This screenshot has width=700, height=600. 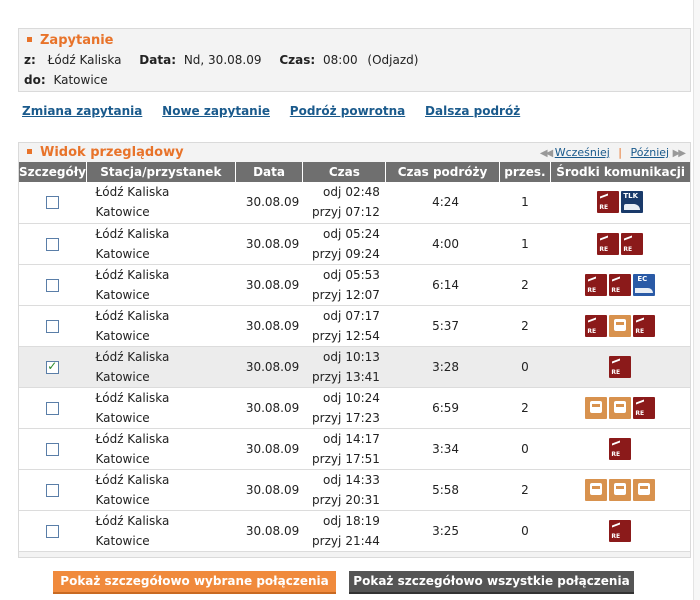 What do you see at coordinates (297, 60) in the screenshot?
I see `time-label: Czas:` at bounding box center [297, 60].